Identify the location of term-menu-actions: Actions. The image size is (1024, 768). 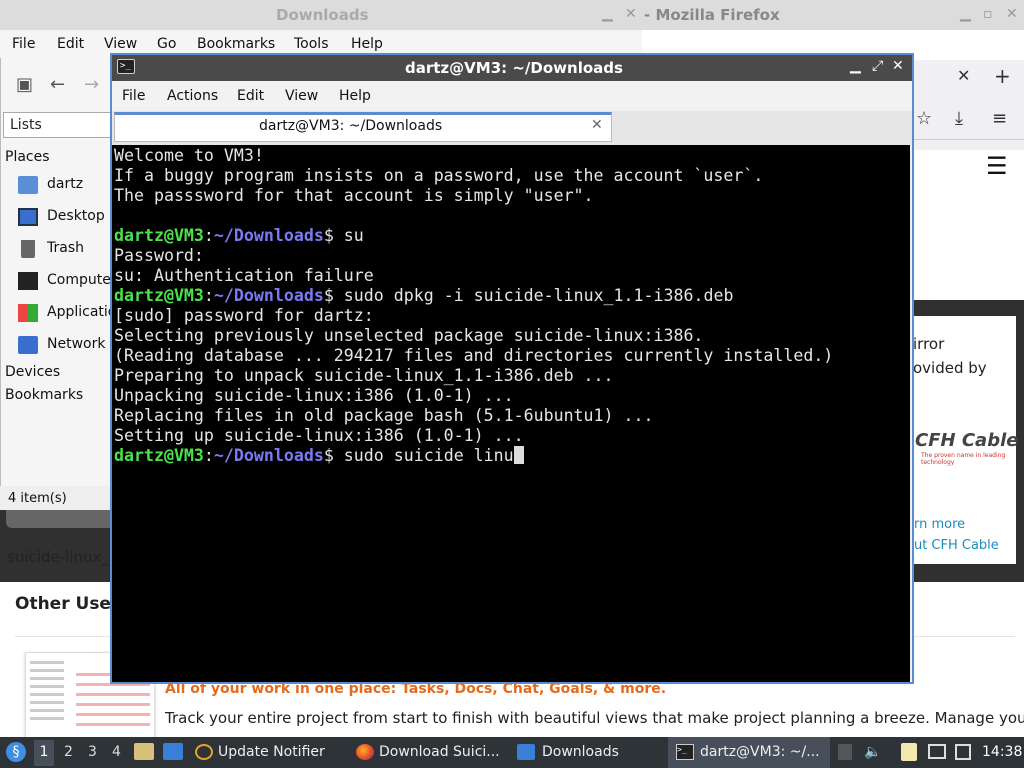
(192, 96).